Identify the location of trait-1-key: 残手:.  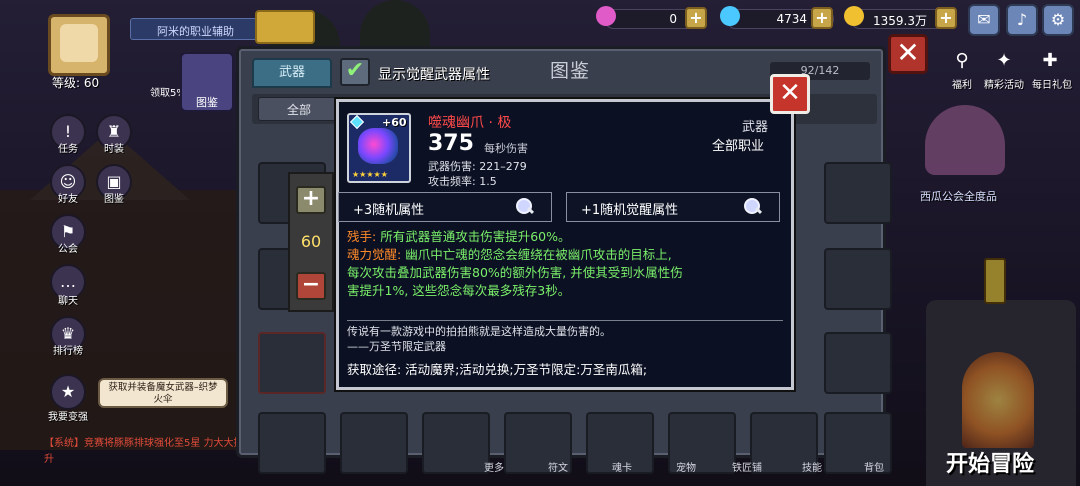
(362, 236).